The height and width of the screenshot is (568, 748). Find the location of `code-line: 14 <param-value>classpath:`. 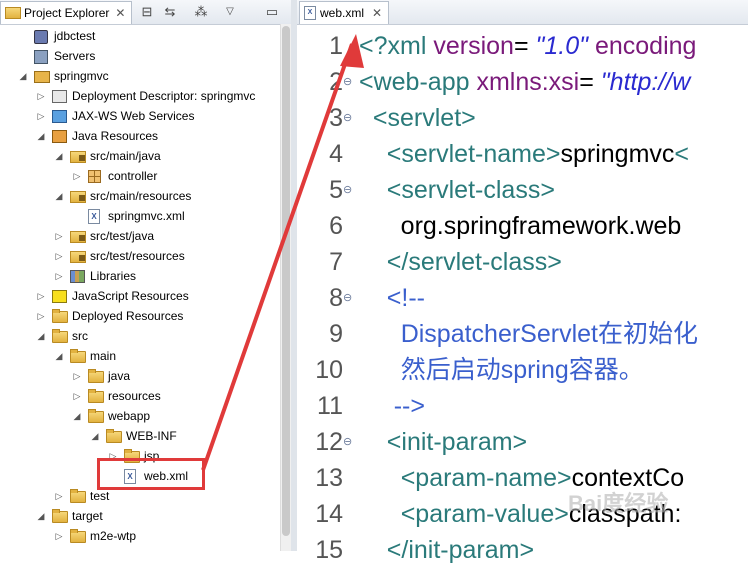

code-line: 14 <param-value>classpath: is located at coordinates (522, 514).